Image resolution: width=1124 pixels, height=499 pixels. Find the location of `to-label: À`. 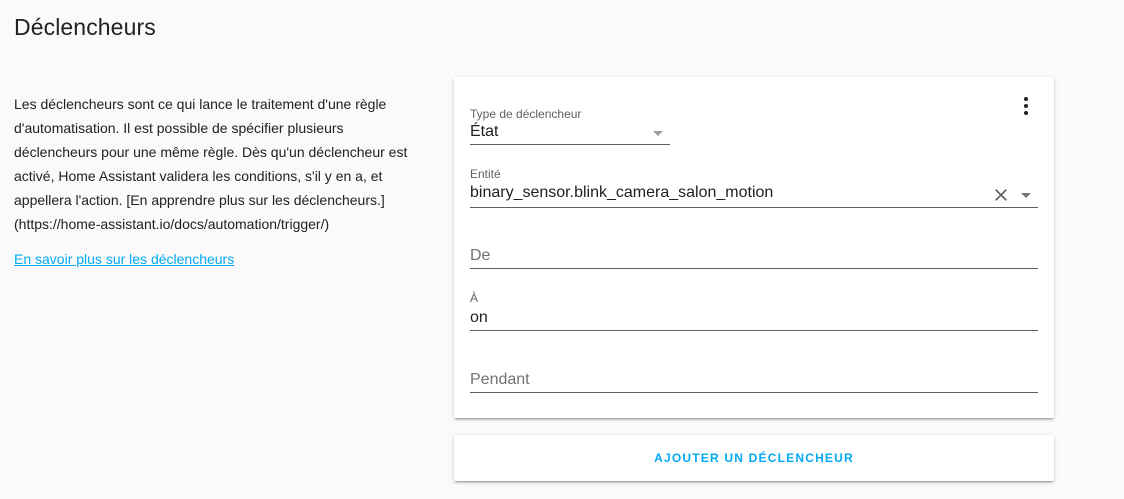

to-label: À is located at coordinates (474, 298).